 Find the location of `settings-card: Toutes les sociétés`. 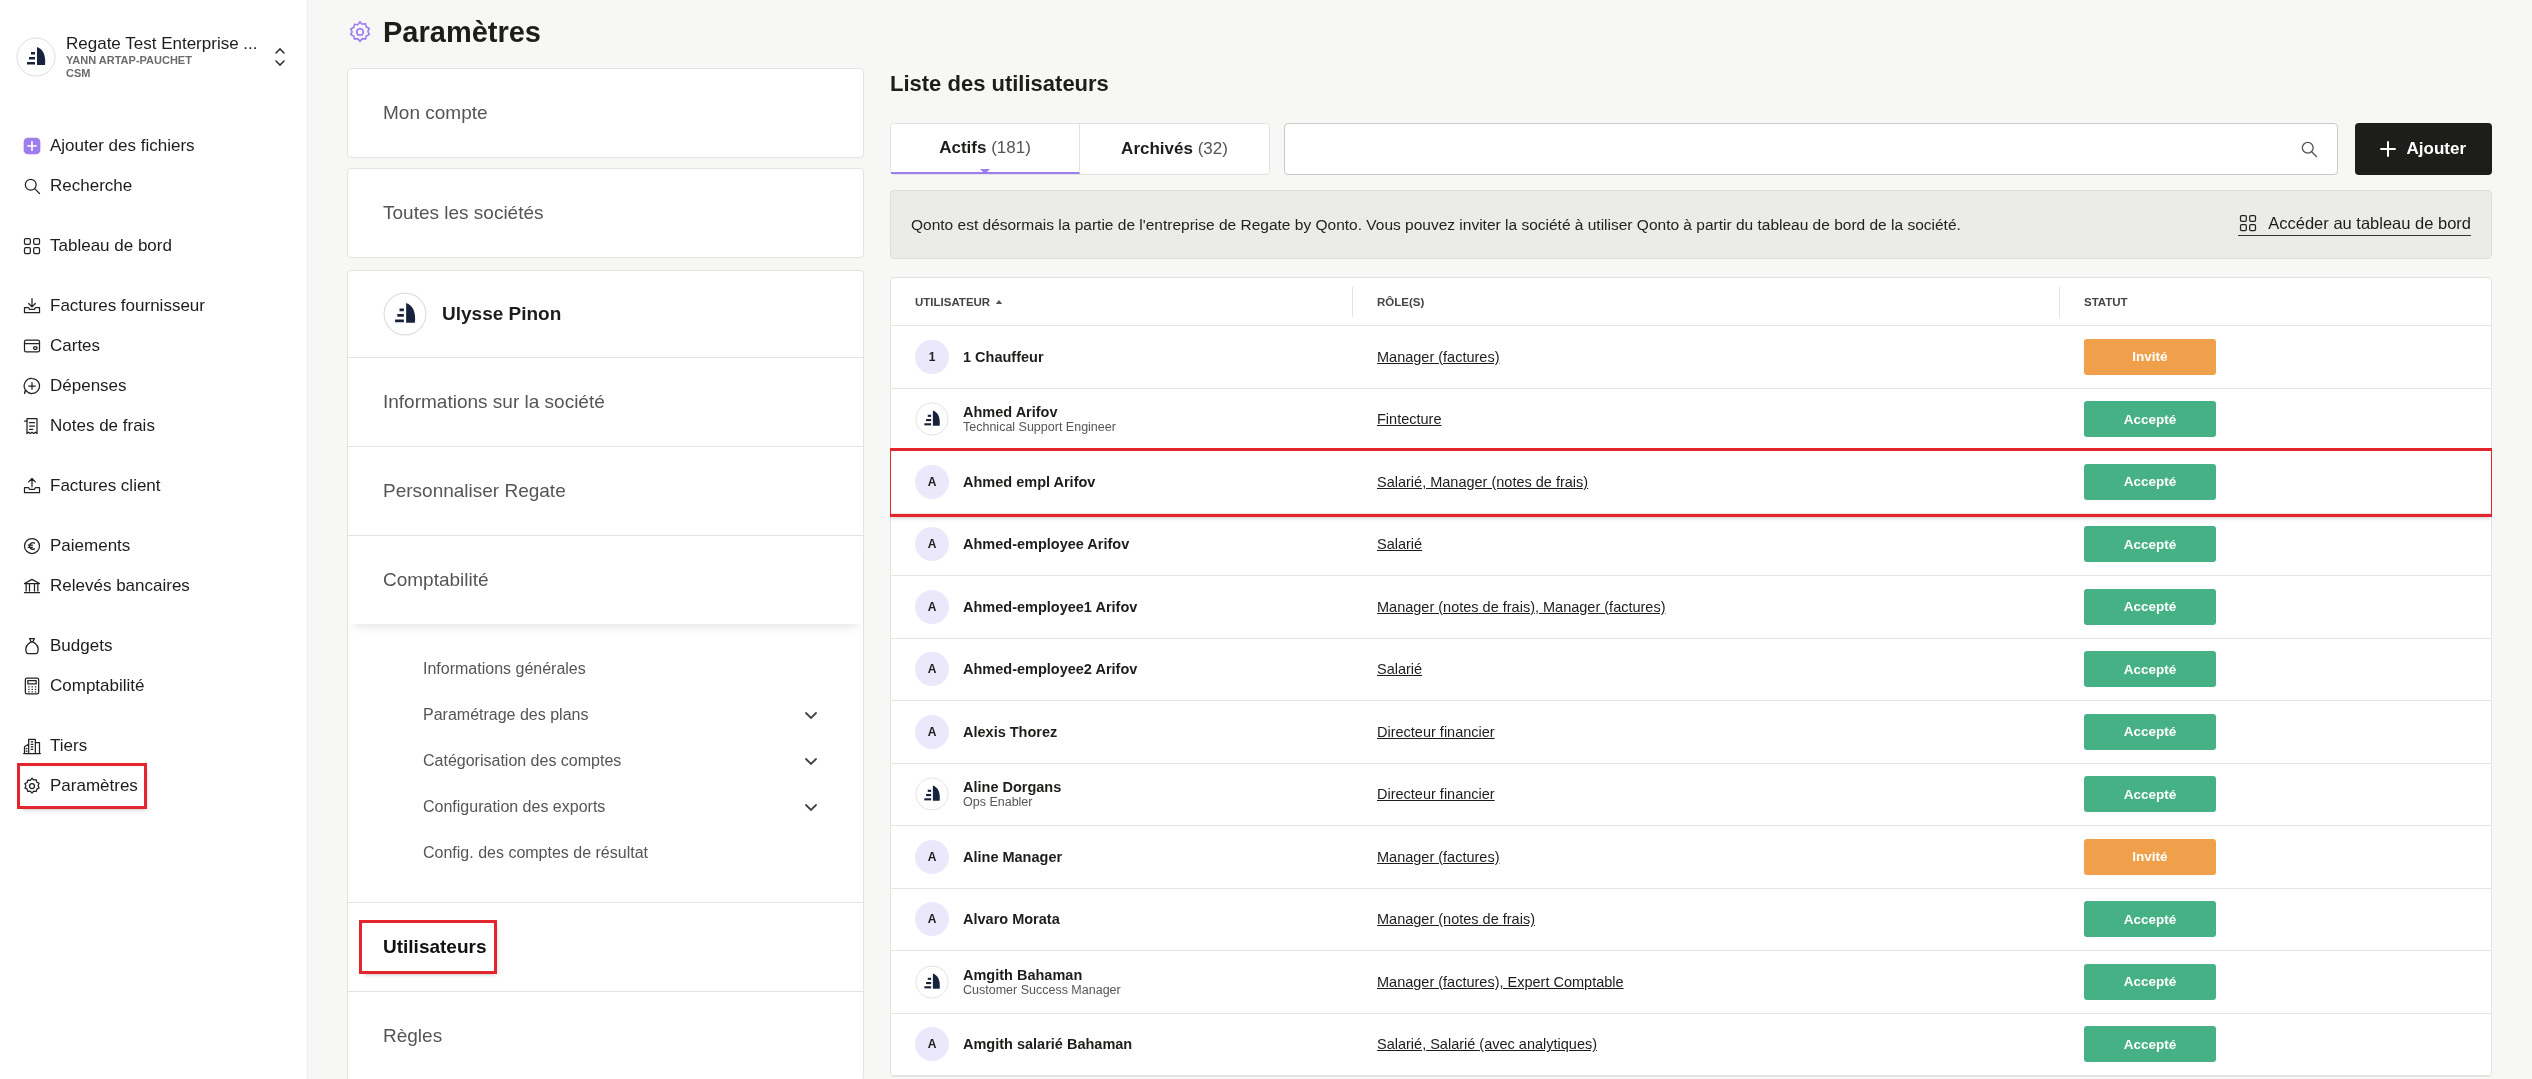

settings-card: Toutes les sociétés is located at coordinates (605, 213).